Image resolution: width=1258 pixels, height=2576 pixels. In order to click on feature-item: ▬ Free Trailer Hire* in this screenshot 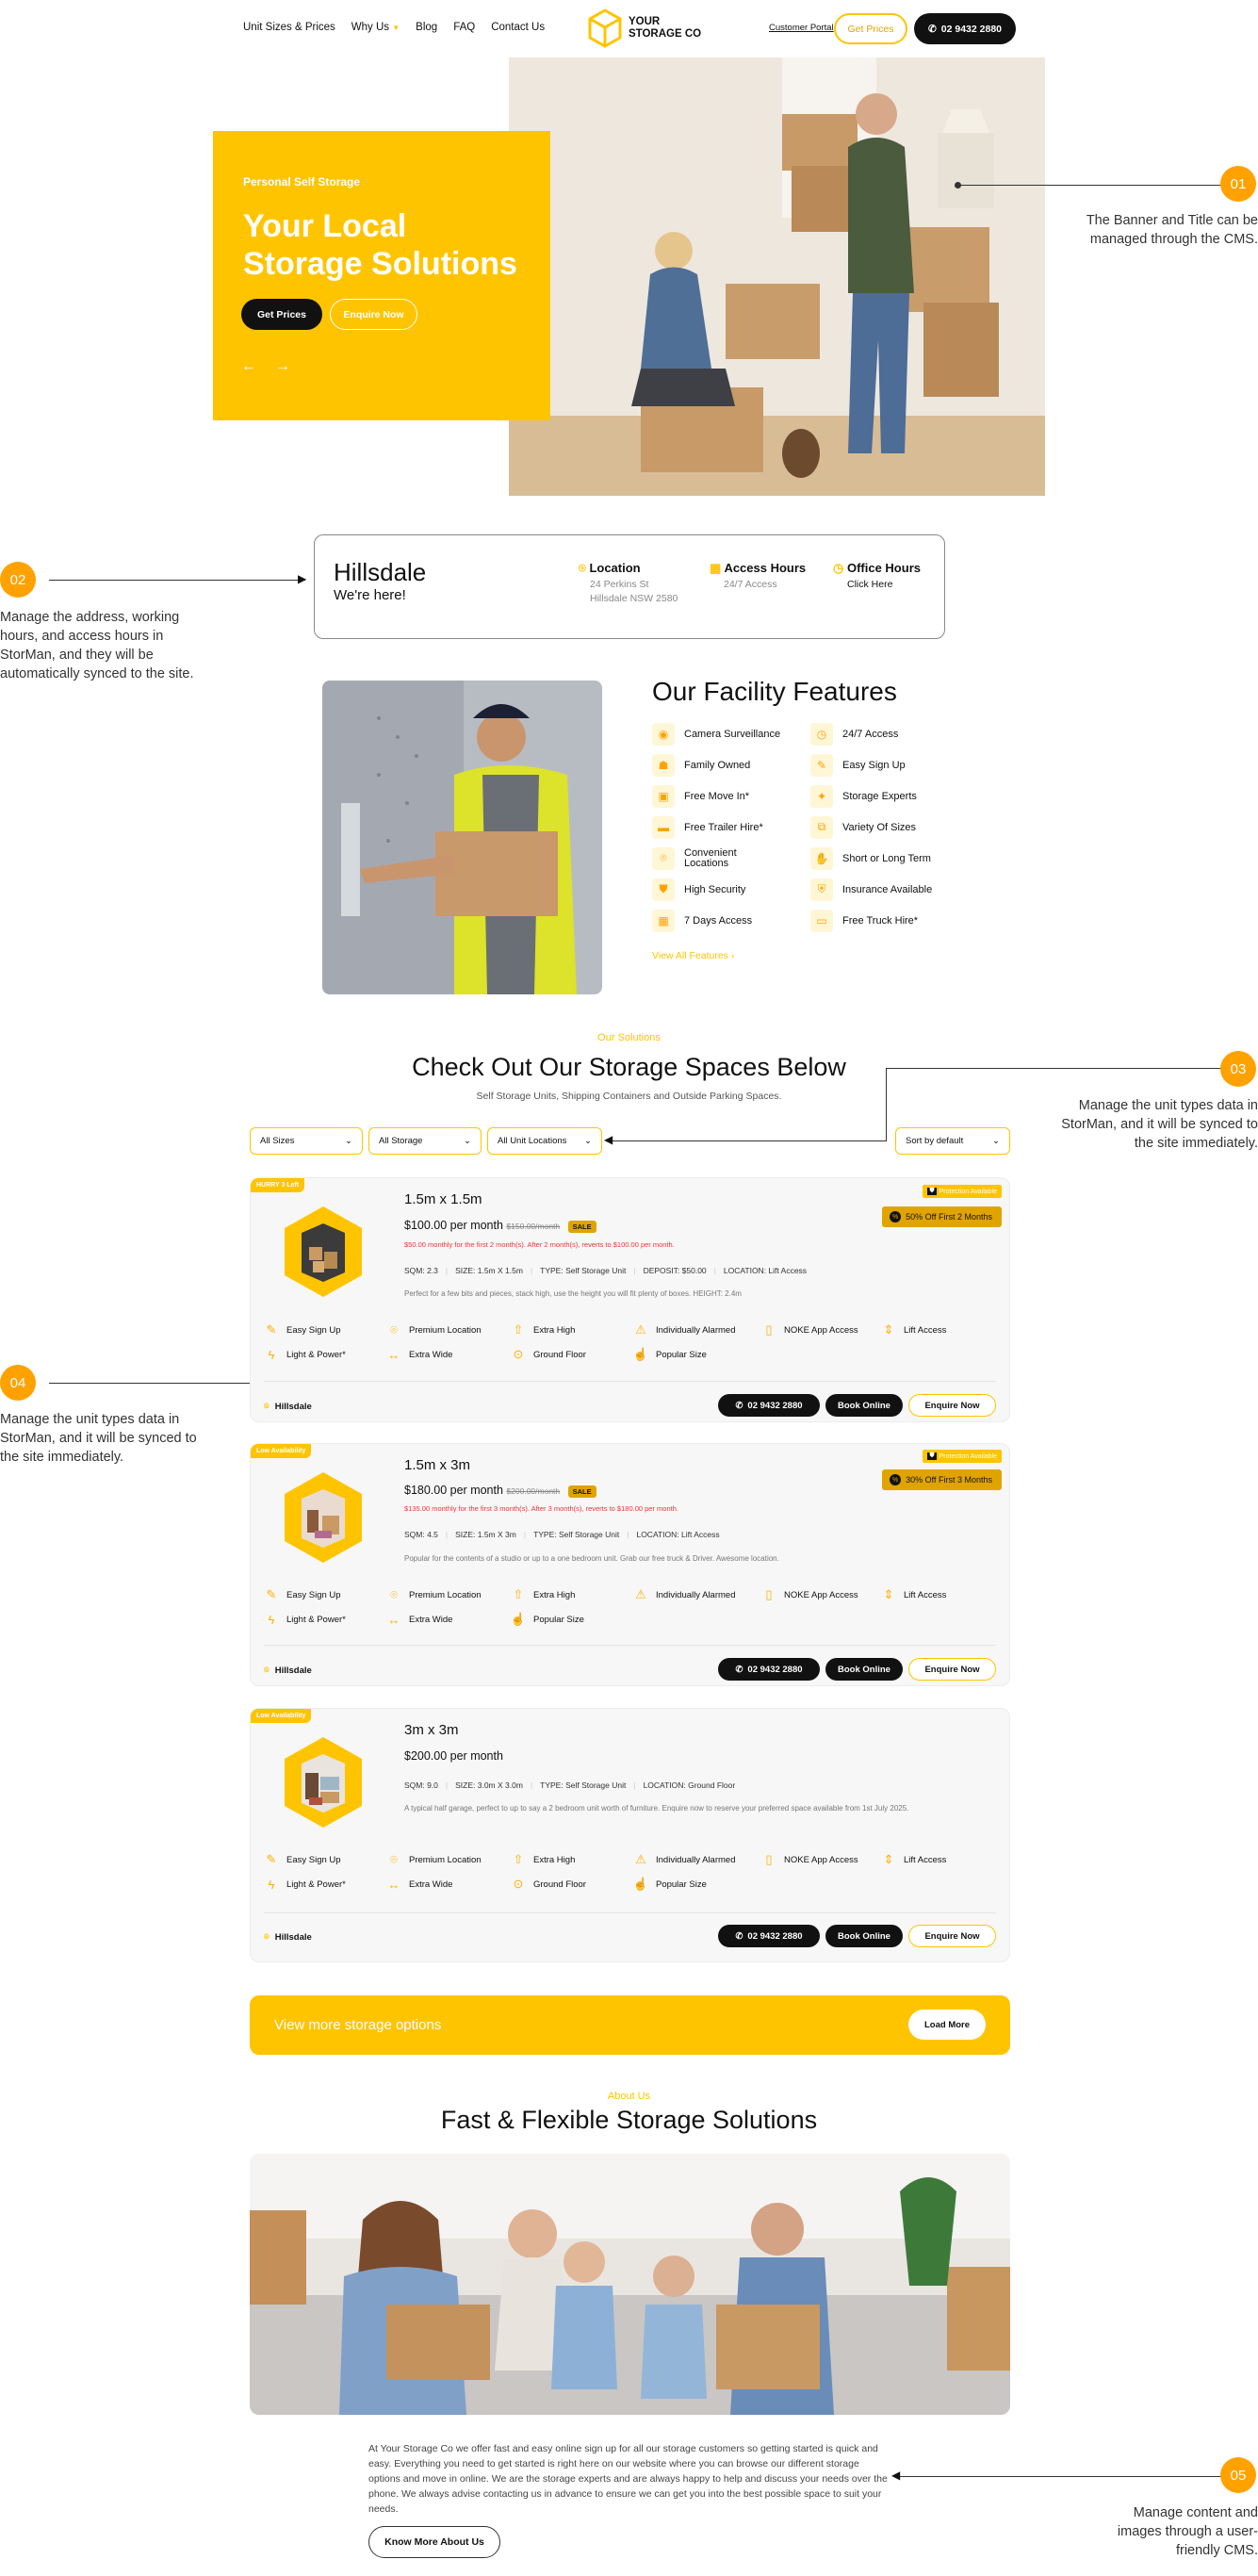, I will do `click(730, 827)`.